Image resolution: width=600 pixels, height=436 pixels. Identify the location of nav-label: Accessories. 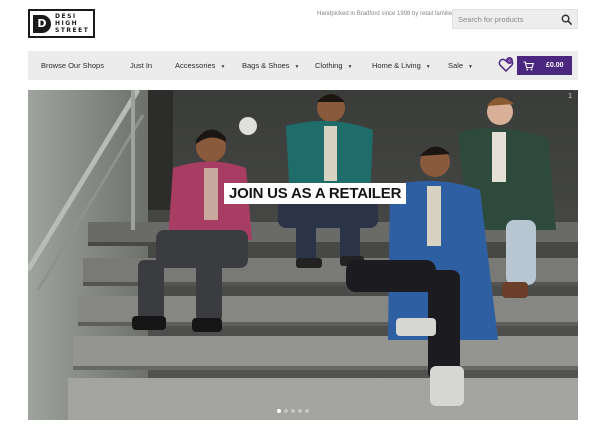
(195, 65).